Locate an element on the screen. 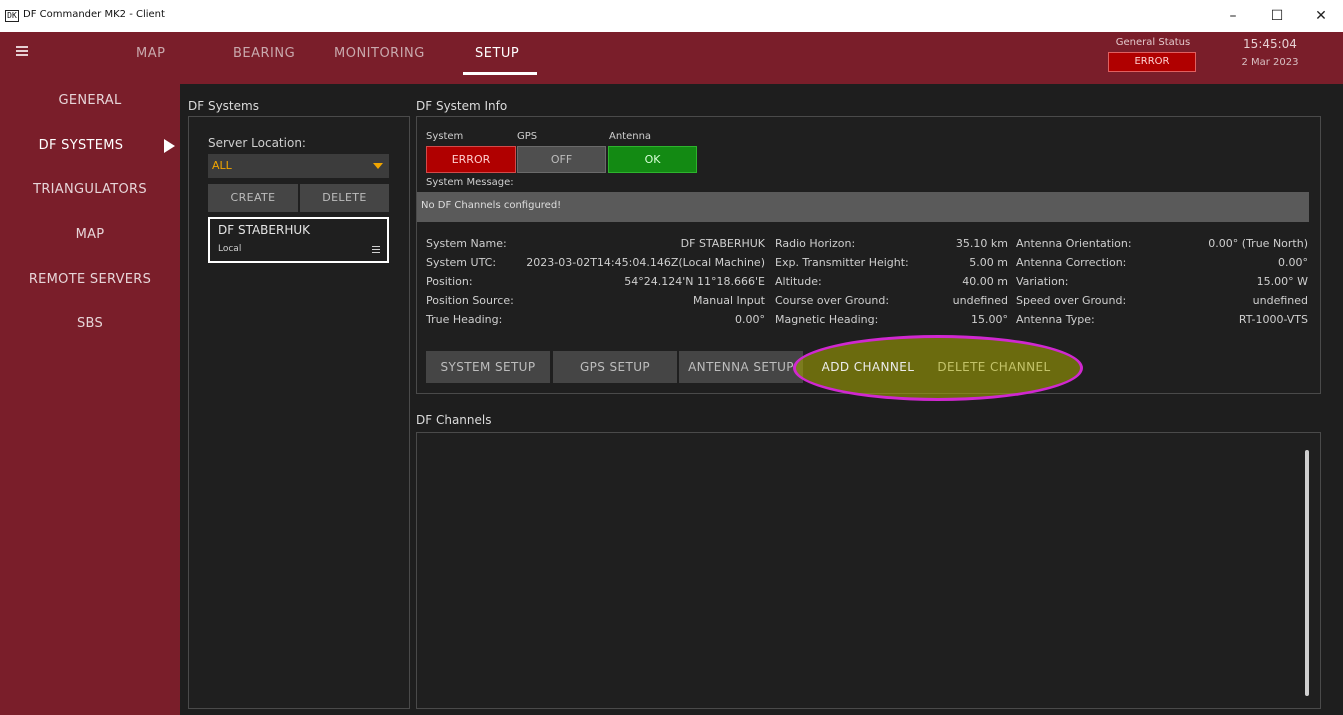 The image size is (1343, 715). sidebar-item-df-systems: DF SYSTEMS is located at coordinates (81, 145).